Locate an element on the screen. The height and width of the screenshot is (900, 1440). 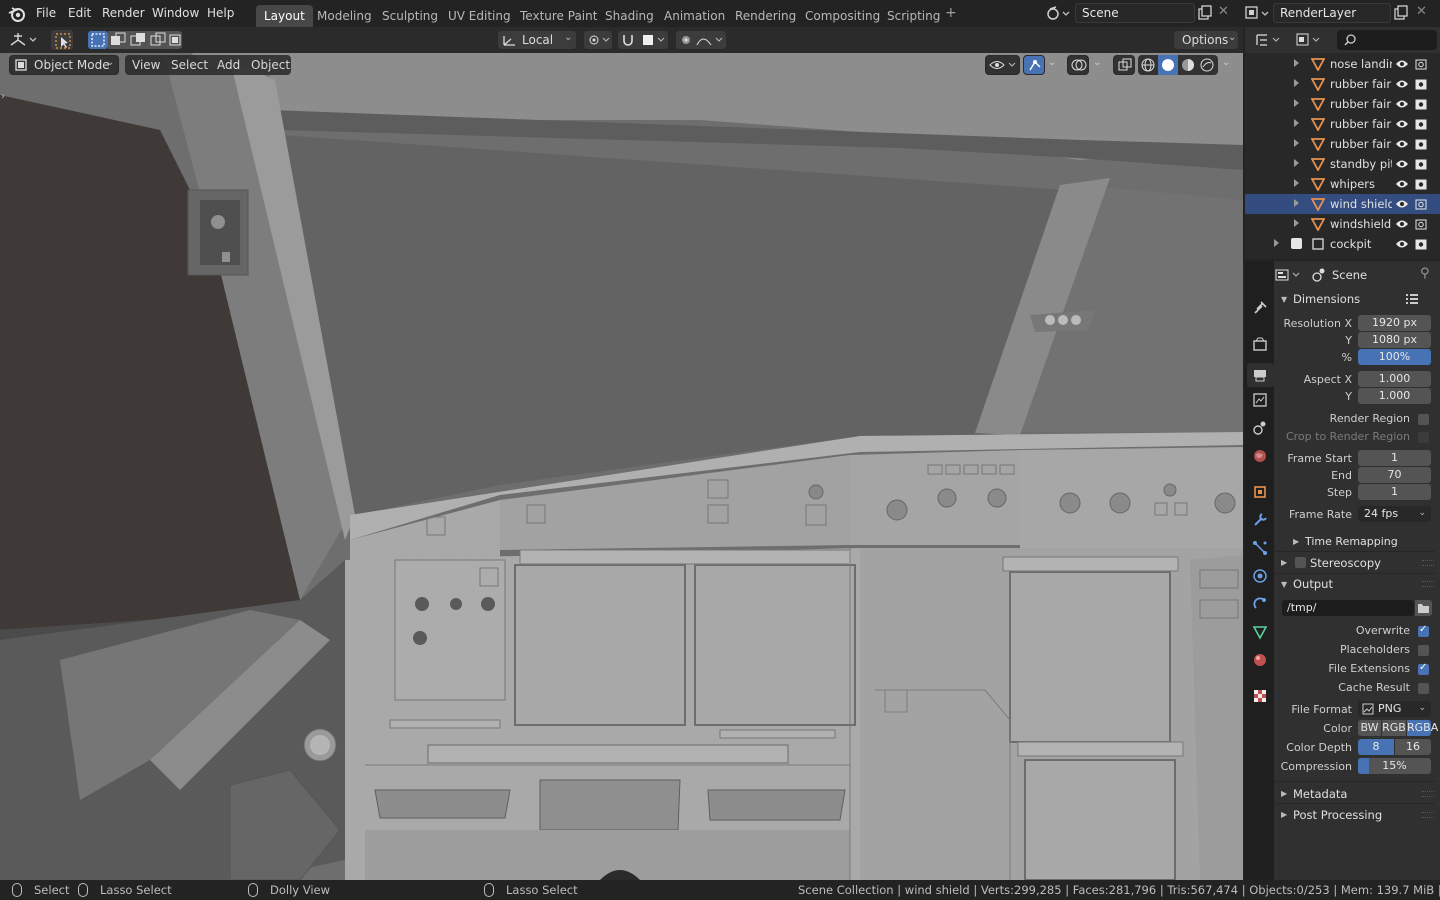
properties-editor-type-icon is located at coordinates (1289, 275).